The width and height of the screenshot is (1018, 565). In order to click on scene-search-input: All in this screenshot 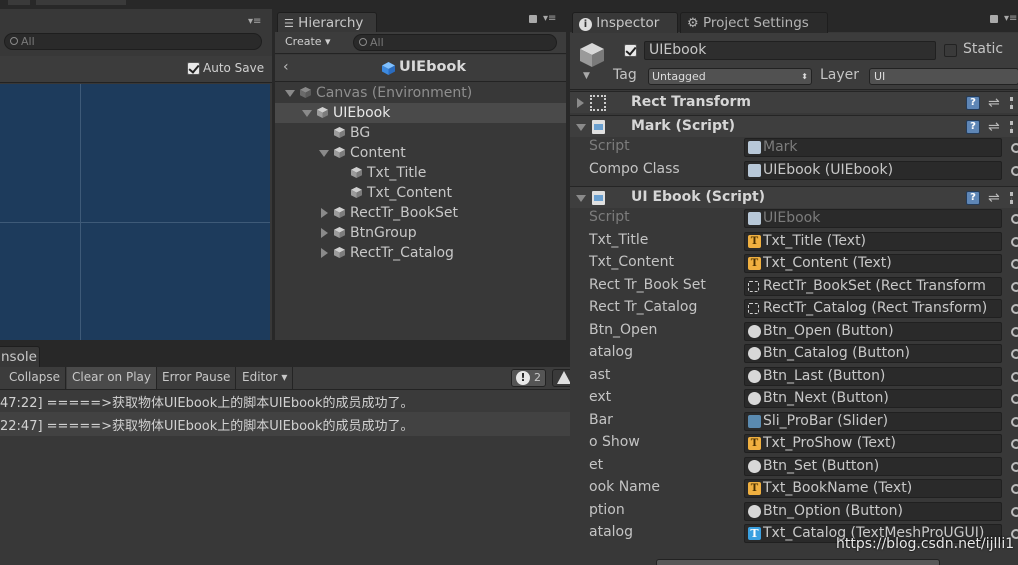, I will do `click(133, 41)`.